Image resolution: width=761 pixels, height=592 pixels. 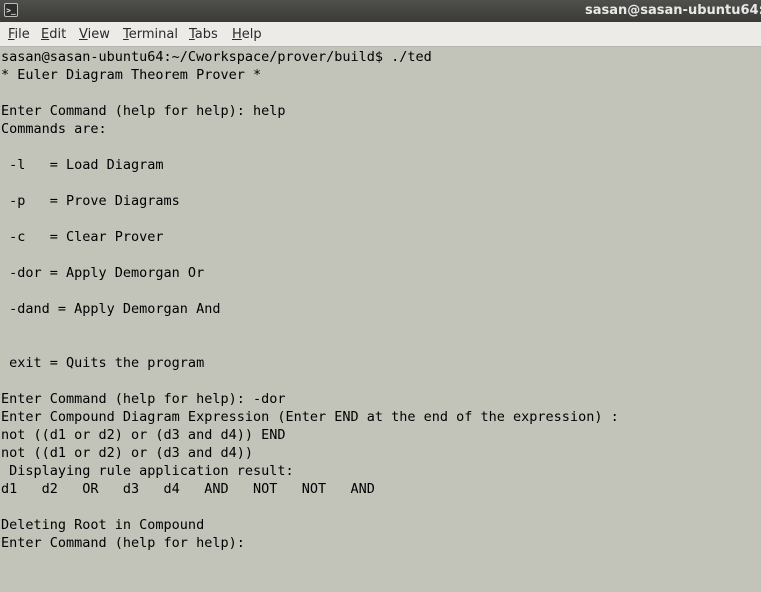 I want to click on menu-tabs-label: abs, so click(x=206, y=34).